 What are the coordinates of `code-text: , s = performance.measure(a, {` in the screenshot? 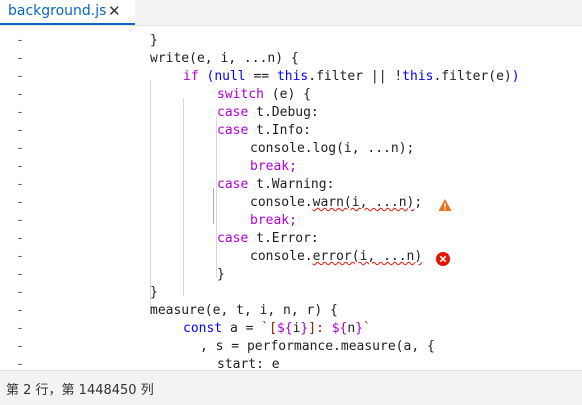 It's located at (317, 346).